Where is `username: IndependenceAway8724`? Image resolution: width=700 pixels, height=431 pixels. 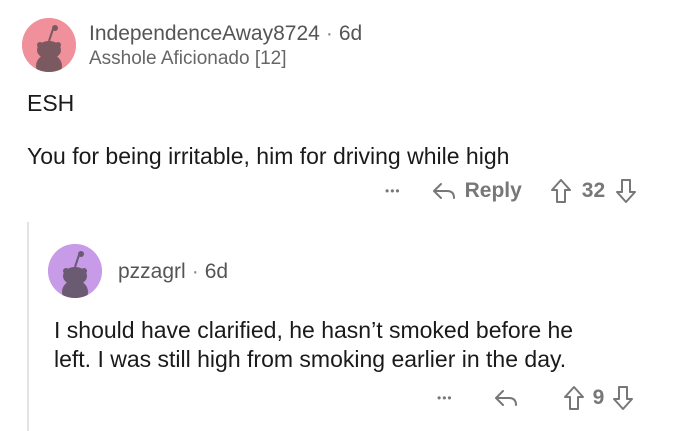 username: IndependenceAway8724 is located at coordinates (204, 33).